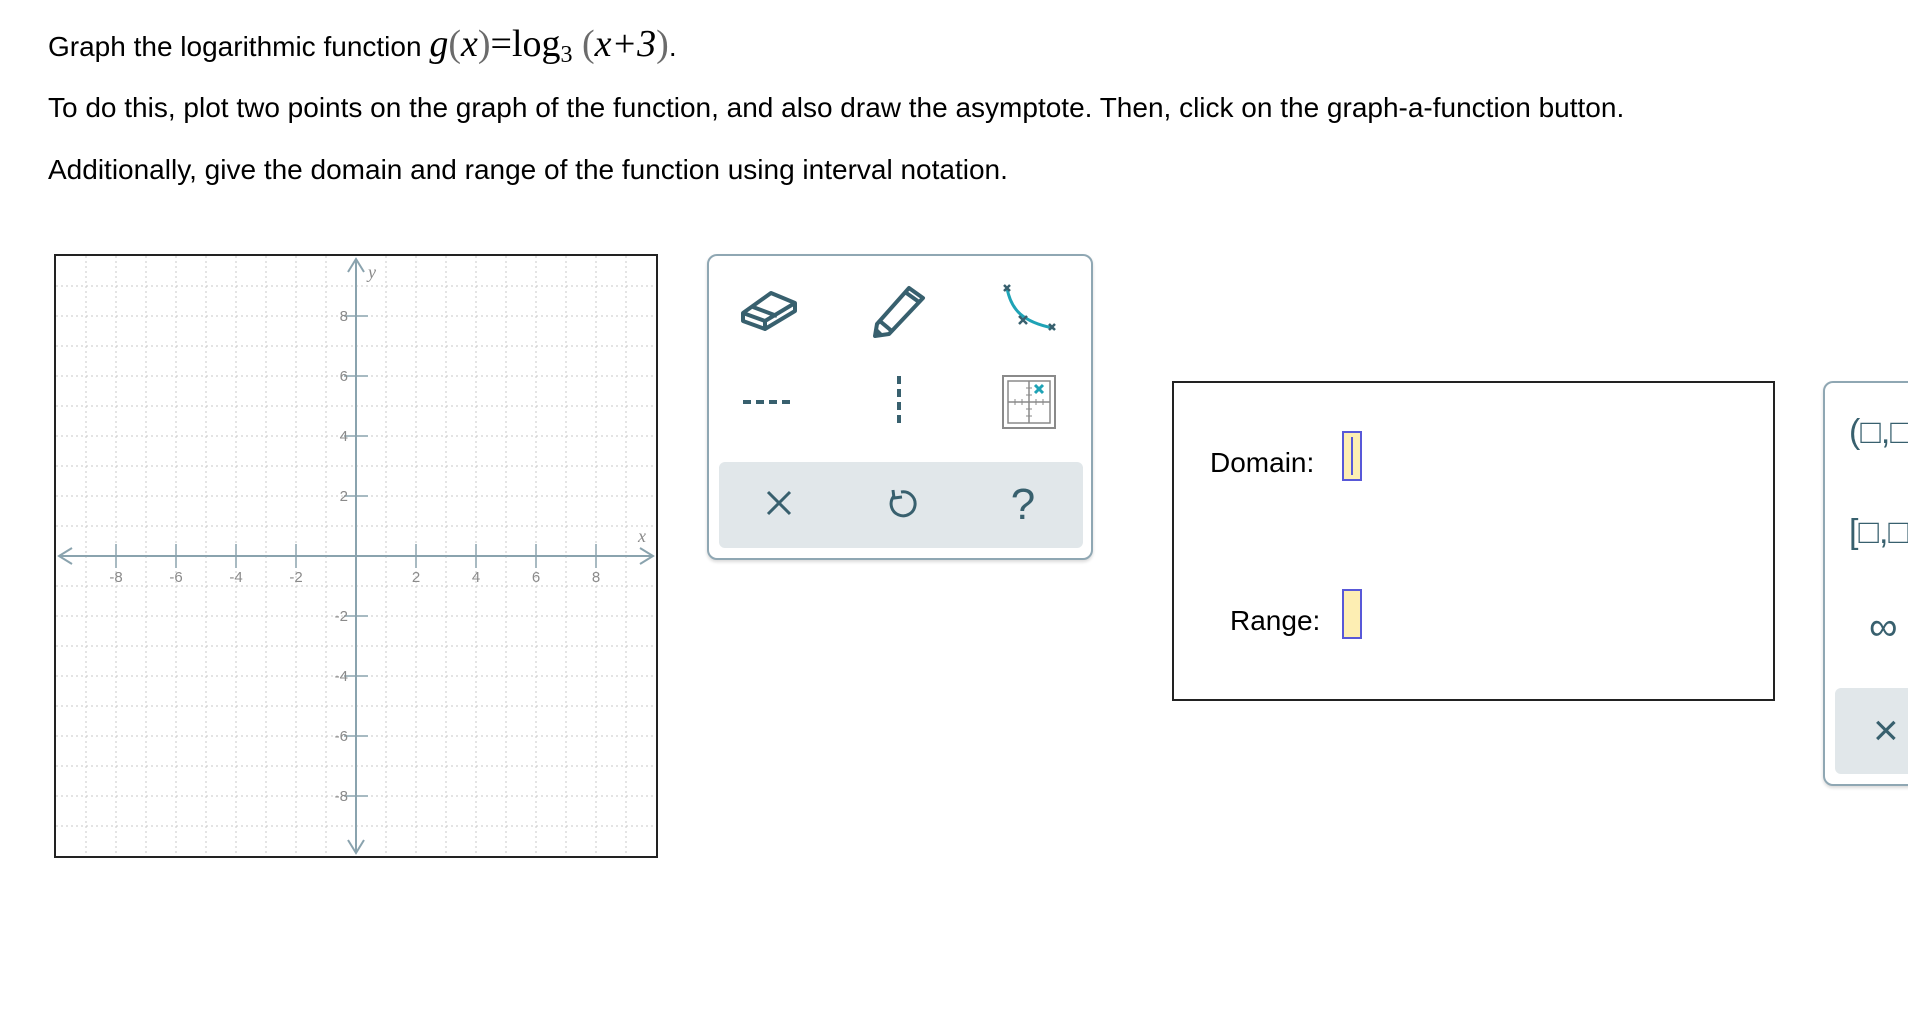 This screenshot has height=1022, width=1908. What do you see at coordinates (115, 577) in the screenshot?
I see `x-tick-label: -8` at bounding box center [115, 577].